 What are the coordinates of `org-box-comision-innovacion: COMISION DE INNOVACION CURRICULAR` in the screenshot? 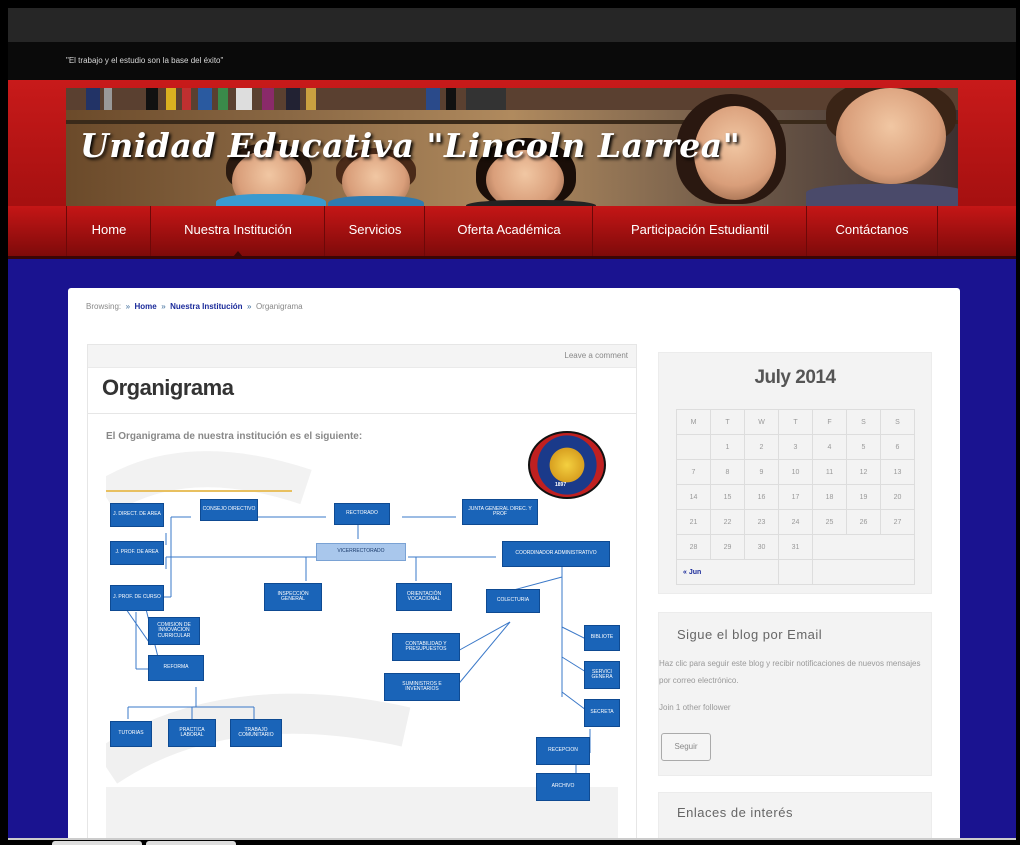 It's located at (174, 631).